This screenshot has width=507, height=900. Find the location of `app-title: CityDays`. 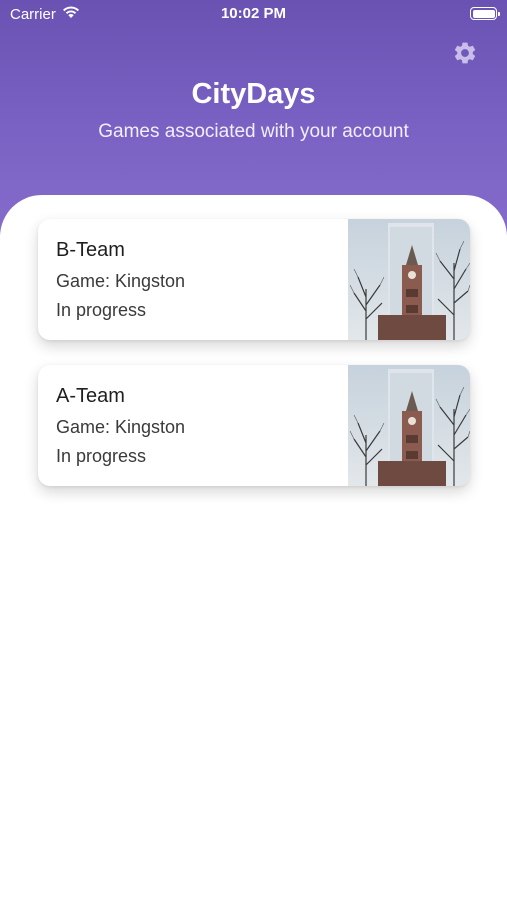

app-title: CityDays is located at coordinates (253, 94).